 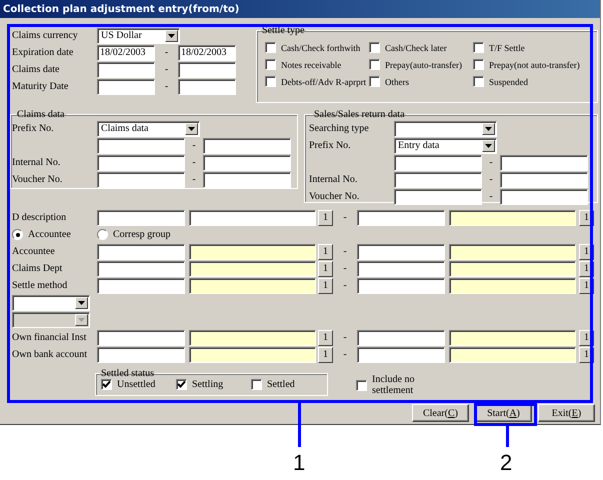 What do you see at coordinates (34, 251) in the screenshot?
I see `field-label: Accountee` at bounding box center [34, 251].